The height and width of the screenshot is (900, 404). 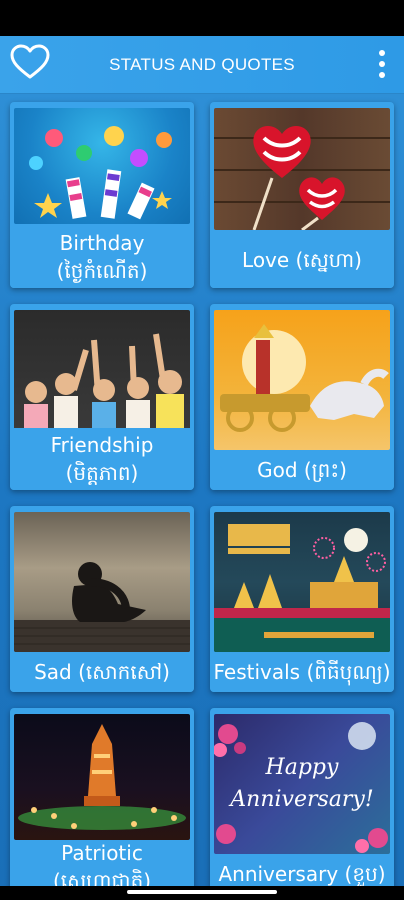 I want to click on home-gesture-handle, so click(x=202, y=892).